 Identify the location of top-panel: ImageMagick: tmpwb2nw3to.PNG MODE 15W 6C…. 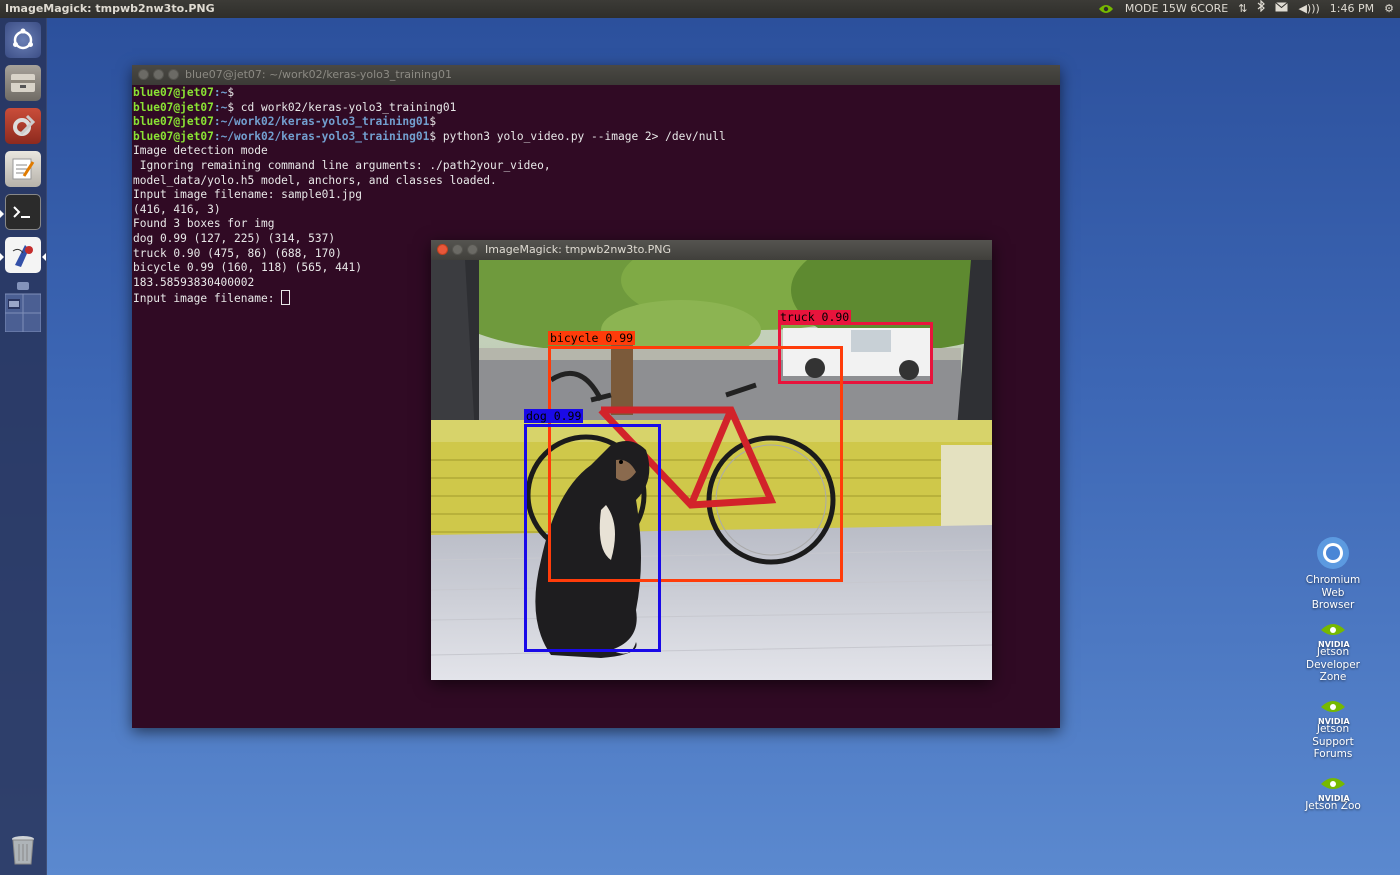
(700, 9).